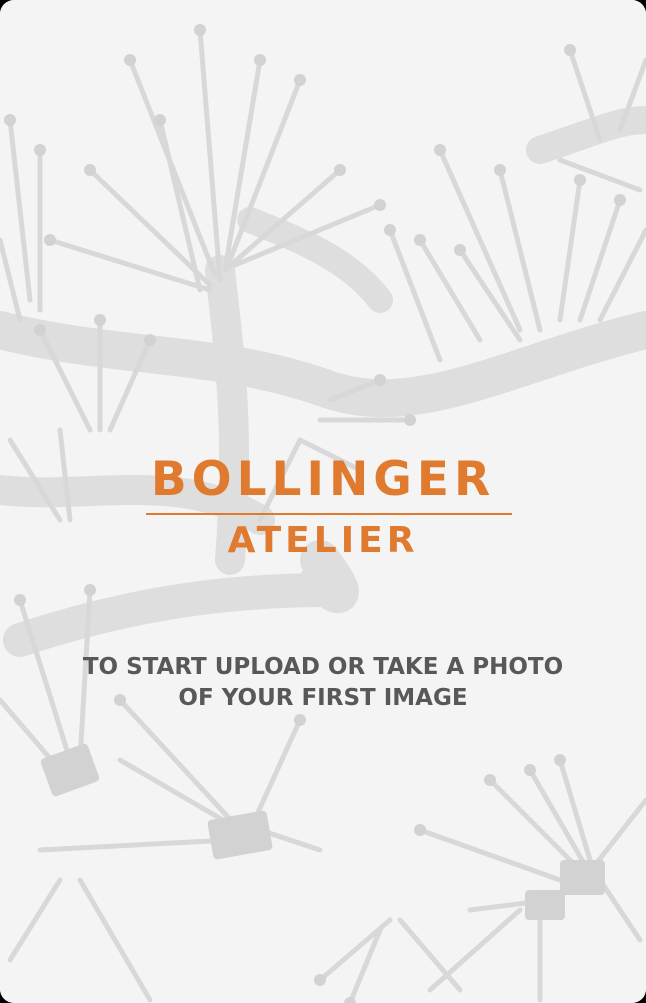 The image size is (646, 1003). I want to click on logo-divider, so click(329, 514).